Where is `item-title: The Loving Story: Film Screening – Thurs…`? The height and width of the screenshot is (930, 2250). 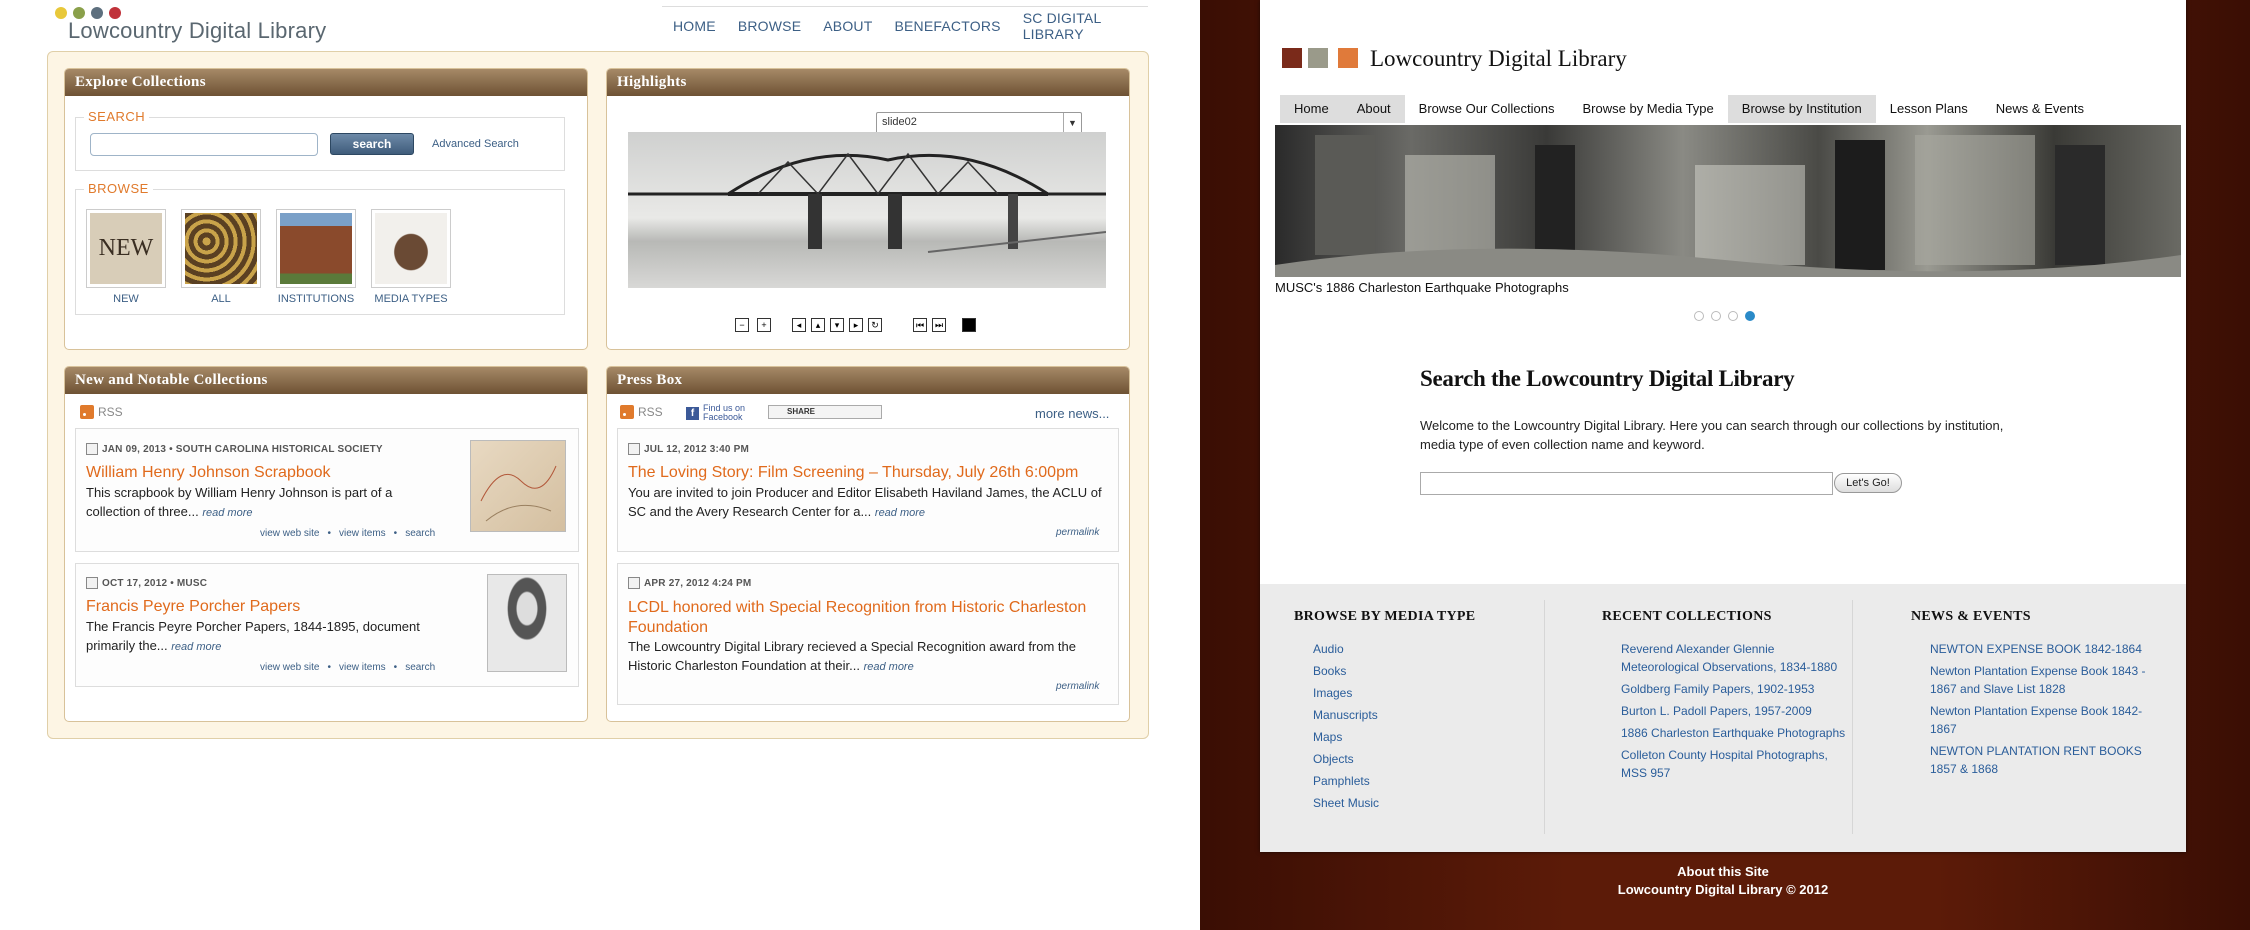 item-title: The Loving Story: Film Screening – Thurs… is located at coordinates (853, 473).